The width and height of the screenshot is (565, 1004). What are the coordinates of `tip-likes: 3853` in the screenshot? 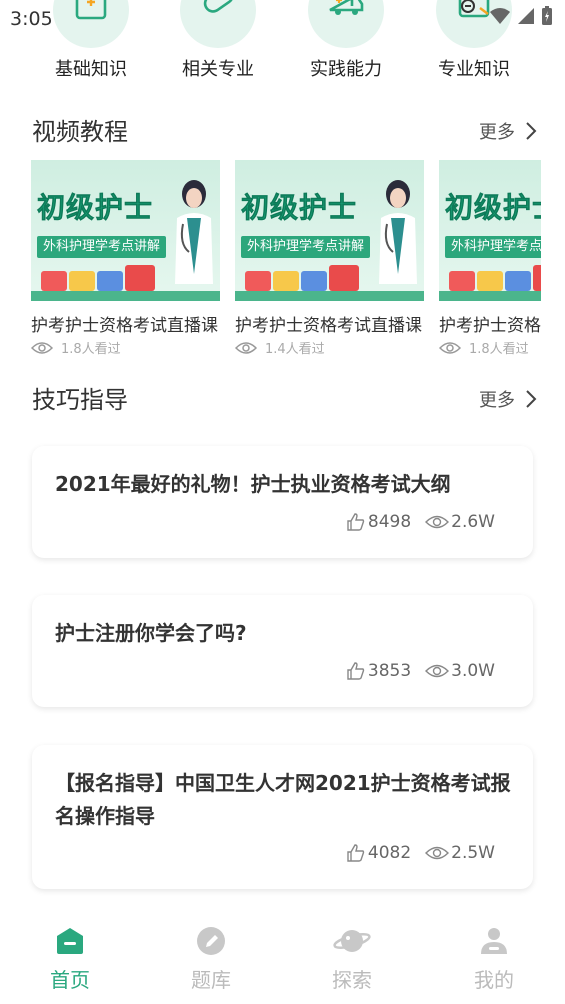 It's located at (389, 671).